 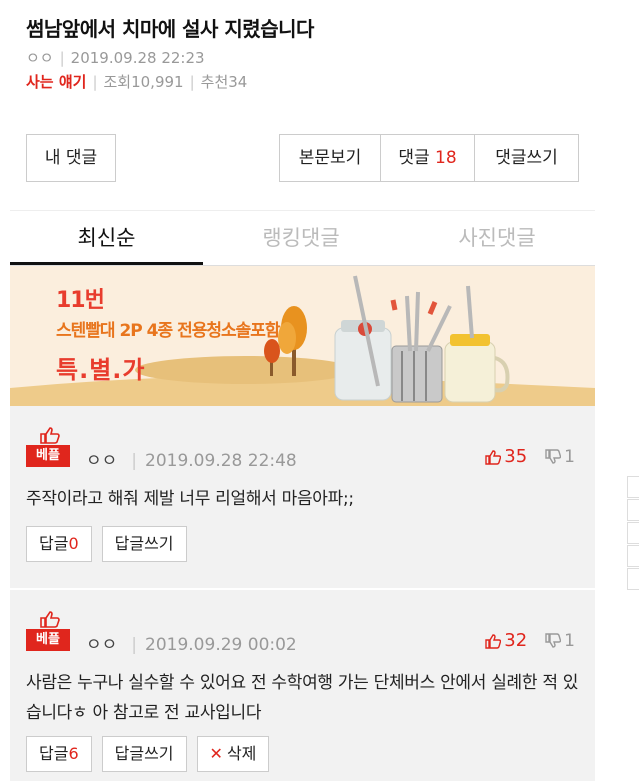 What do you see at coordinates (170, 29) in the screenshot?
I see `post-title: 썸남앞에서 치마에 설사 지렸습니다` at bounding box center [170, 29].